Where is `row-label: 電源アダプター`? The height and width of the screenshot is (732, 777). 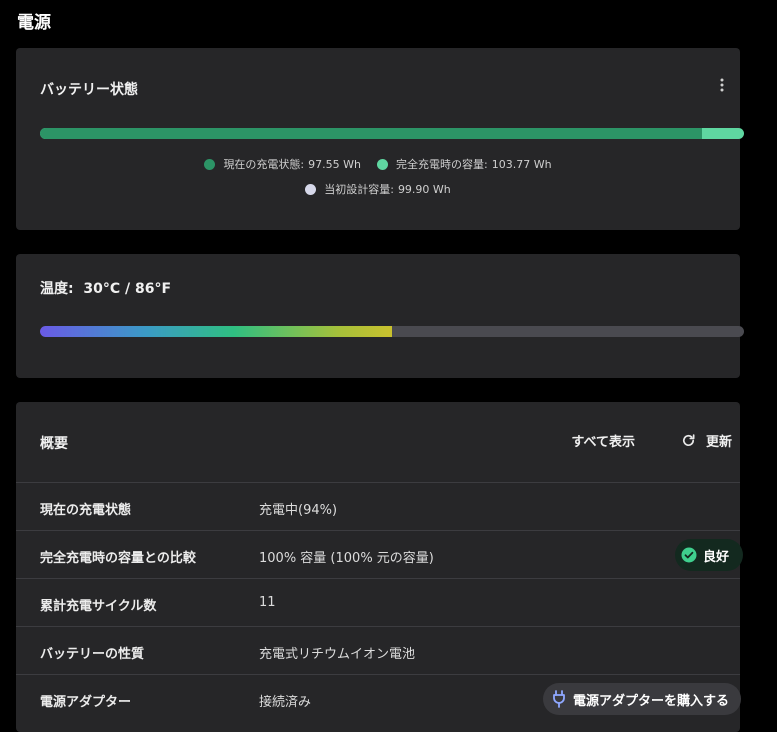
row-label: 電源アダプター is located at coordinates (86, 702).